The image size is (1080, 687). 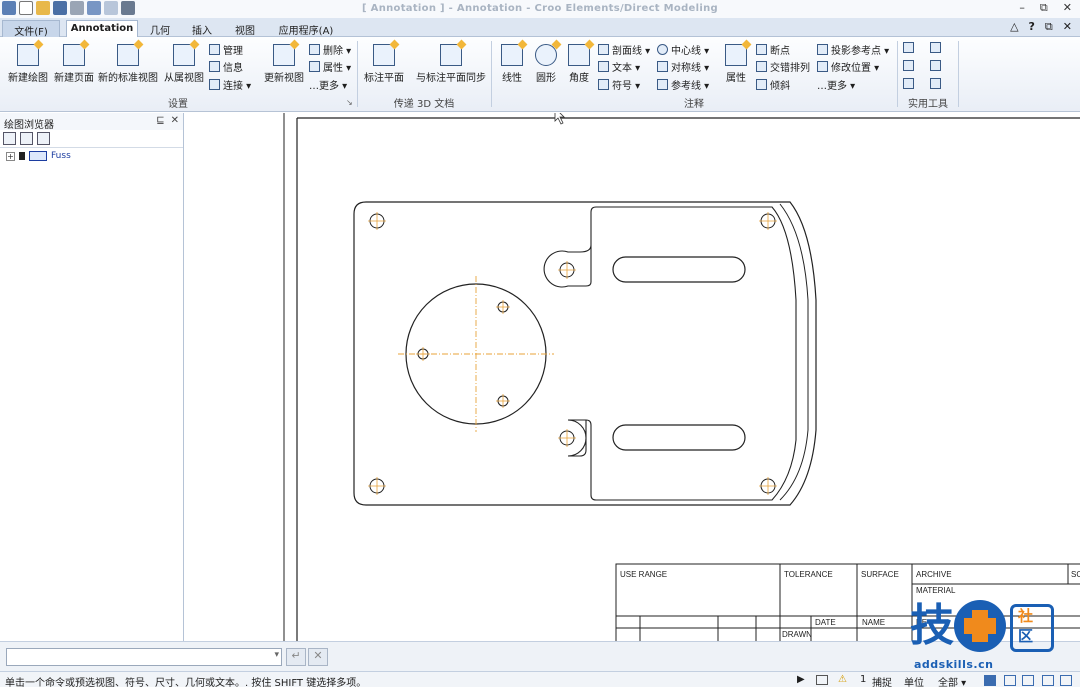 I want to click on angle-icon, so click(x=579, y=55).